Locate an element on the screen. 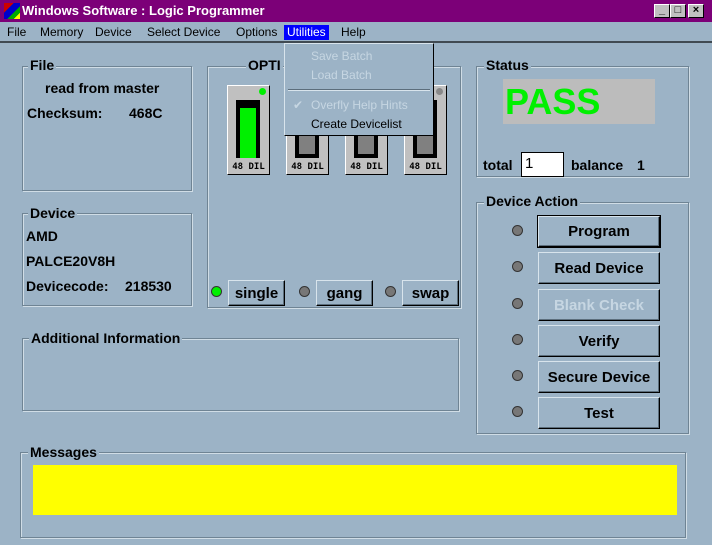 The height and width of the screenshot is (545, 712). gang-led is located at coordinates (304, 291).